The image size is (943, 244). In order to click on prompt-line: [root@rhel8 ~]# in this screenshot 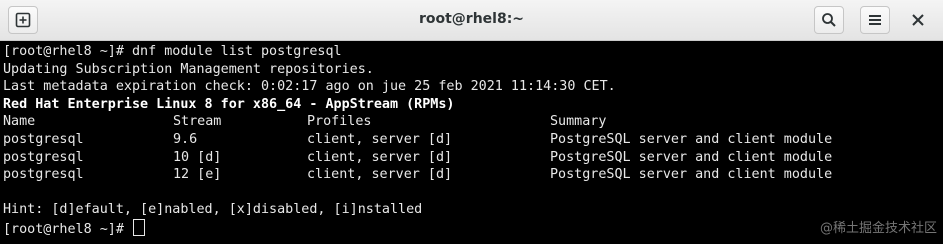, I will do `click(473, 227)`.